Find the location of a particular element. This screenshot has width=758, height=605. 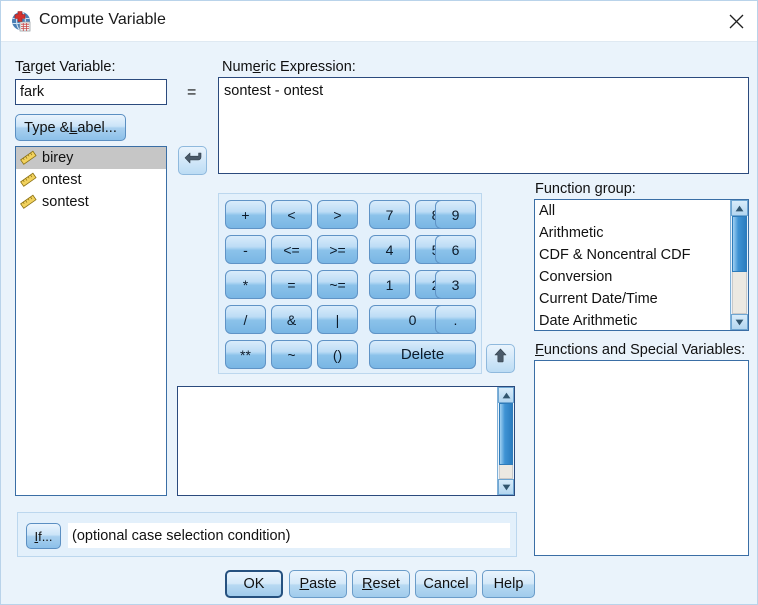

variable-name: ontest is located at coordinates (62, 180).